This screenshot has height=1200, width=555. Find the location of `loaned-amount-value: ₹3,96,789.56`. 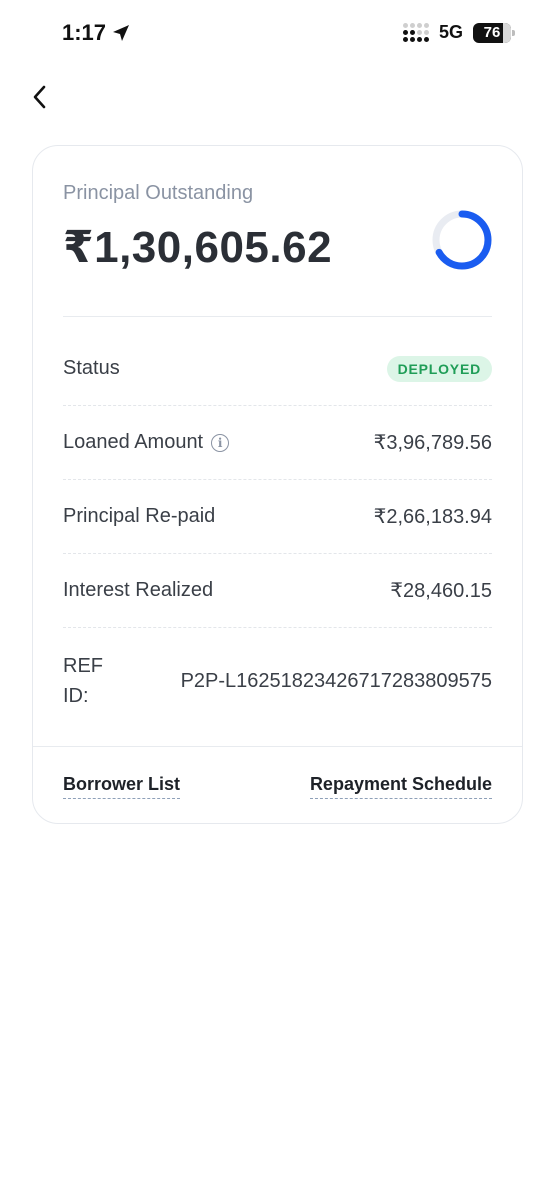

loaned-amount-value: ₹3,96,789.56 is located at coordinates (432, 443).